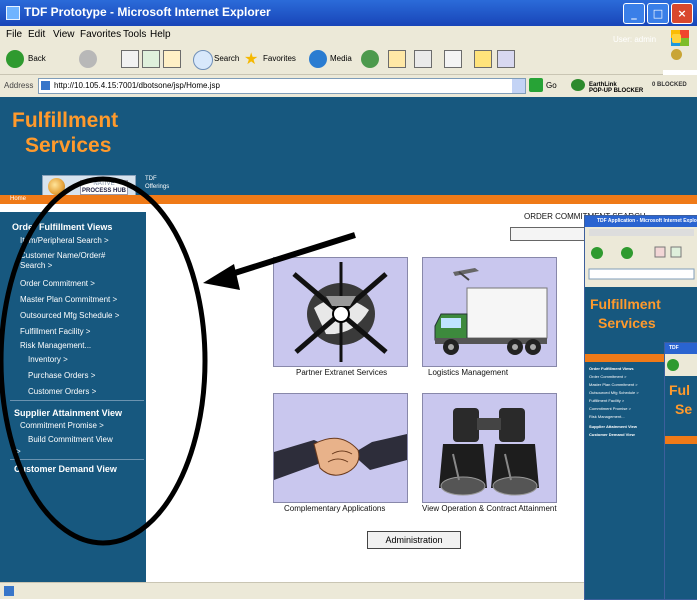  Describe the element at coordinates (68, 300) in the screenshot. I see `sidebar-item-master-plan: Master Plan Commitment >` at that location.